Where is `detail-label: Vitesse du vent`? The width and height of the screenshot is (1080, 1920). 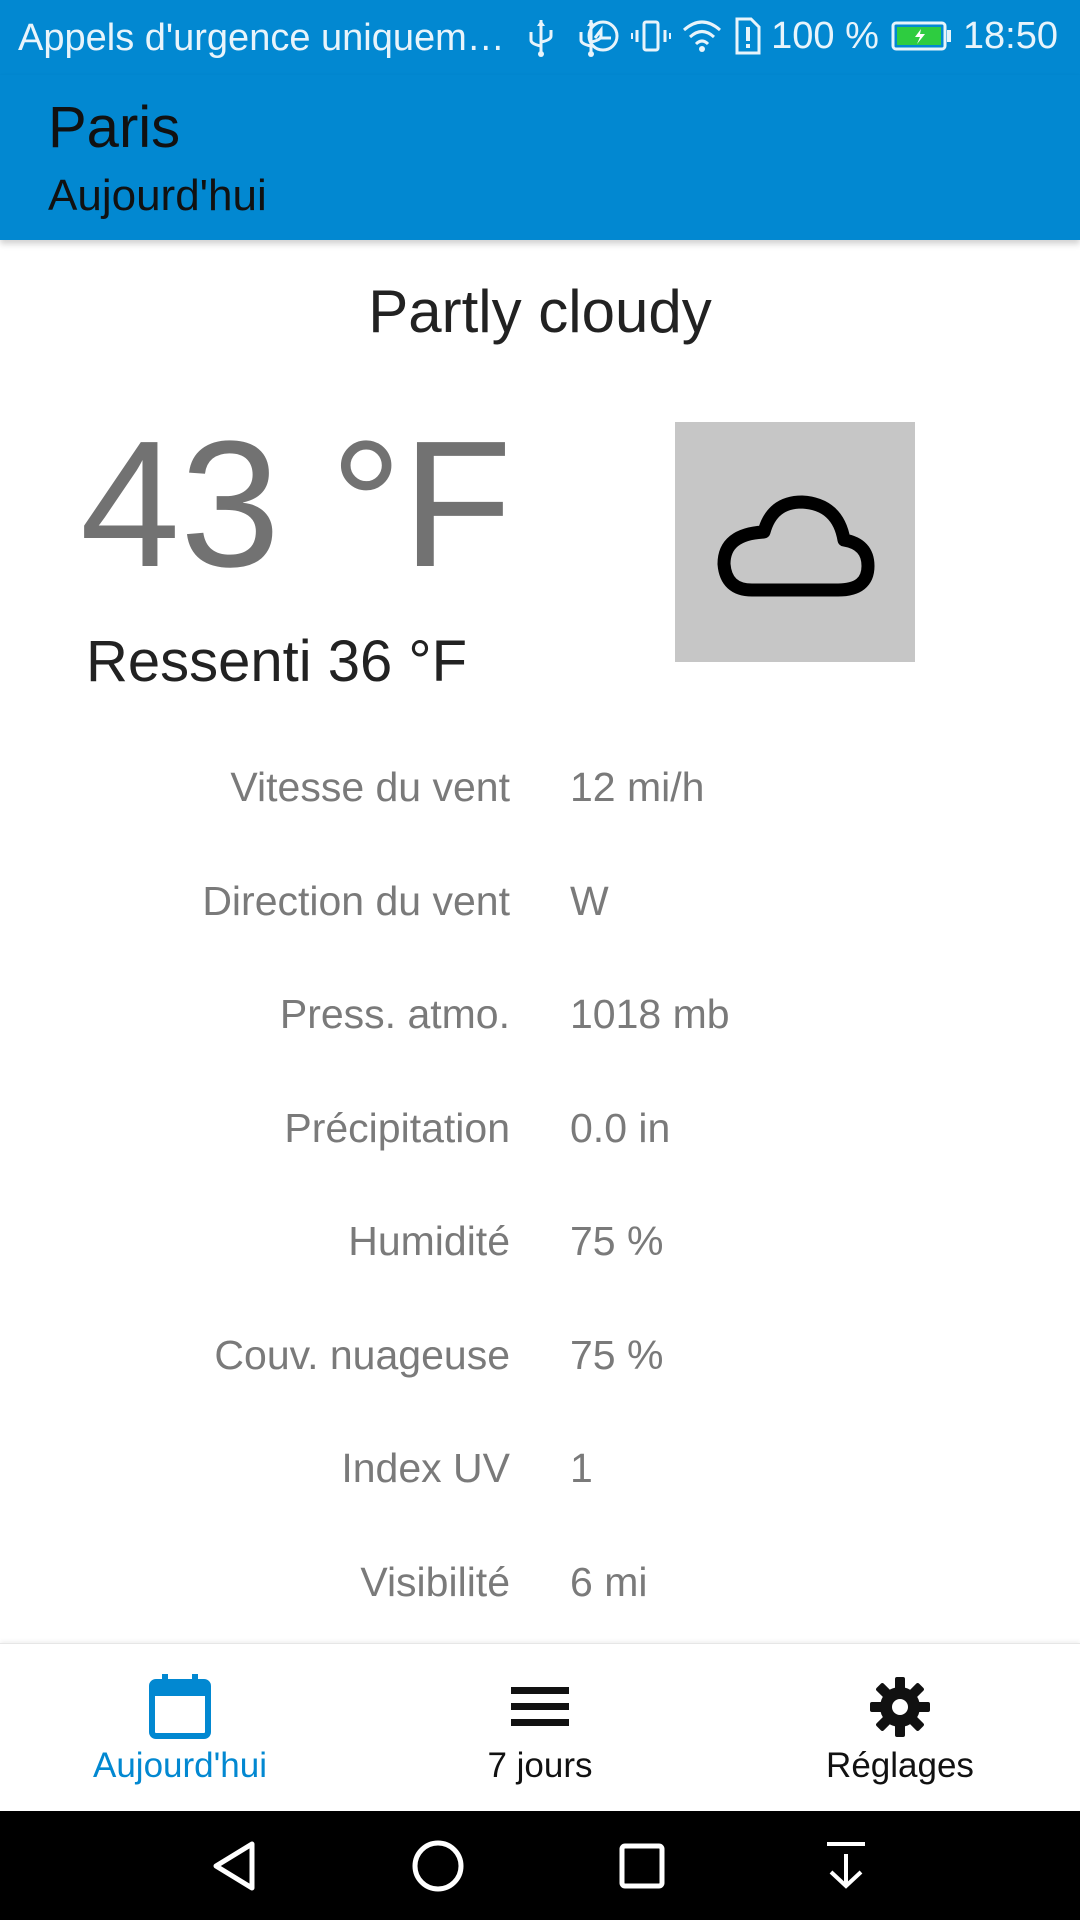 detail-label: Vitesse du vent is located at coordinates (370, 787).